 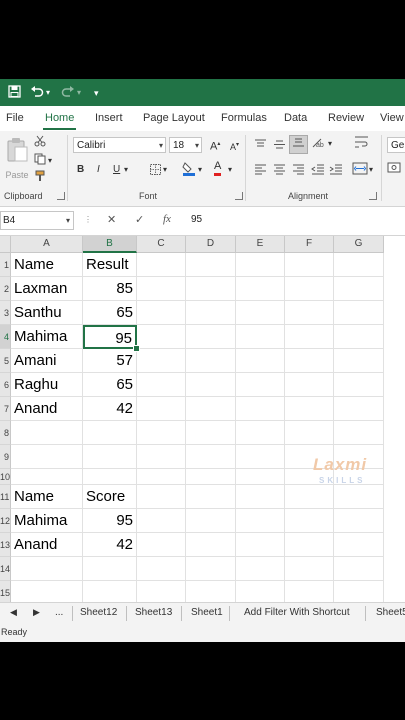 What do you see at coordinates (5, 521) in the screenshot?
I see `row-header-12: 12` at bounding box center [5, 521].